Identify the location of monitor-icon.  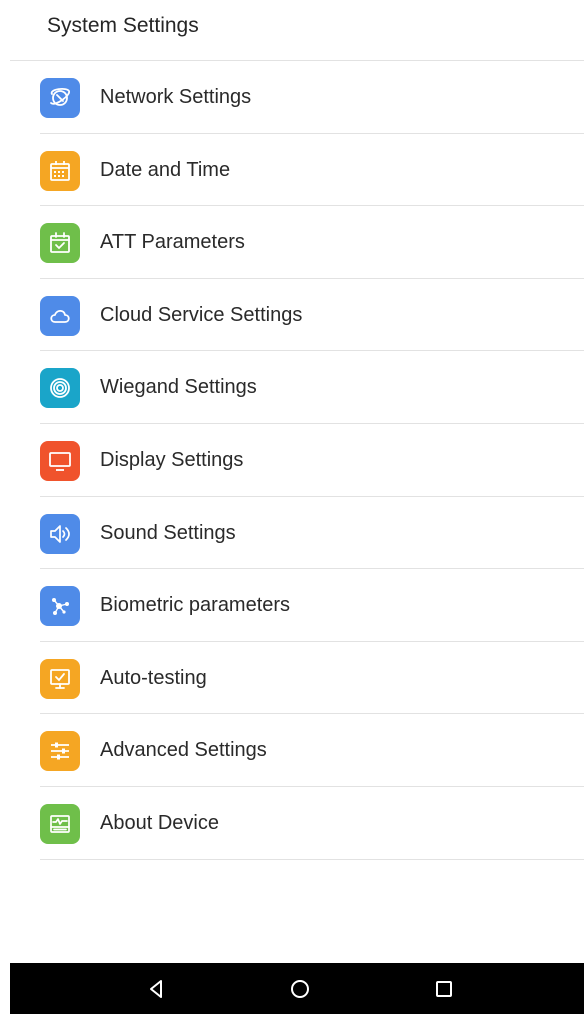
(60, 460).